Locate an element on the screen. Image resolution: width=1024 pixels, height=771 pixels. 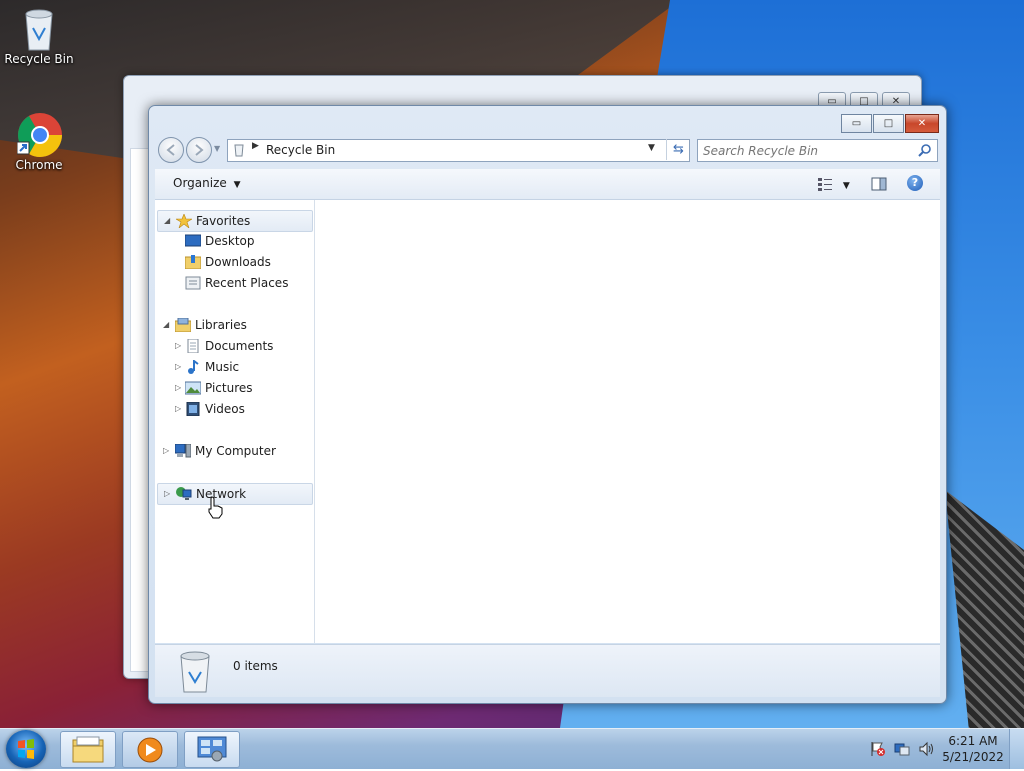
start-button is located at coordinates (26, 749).